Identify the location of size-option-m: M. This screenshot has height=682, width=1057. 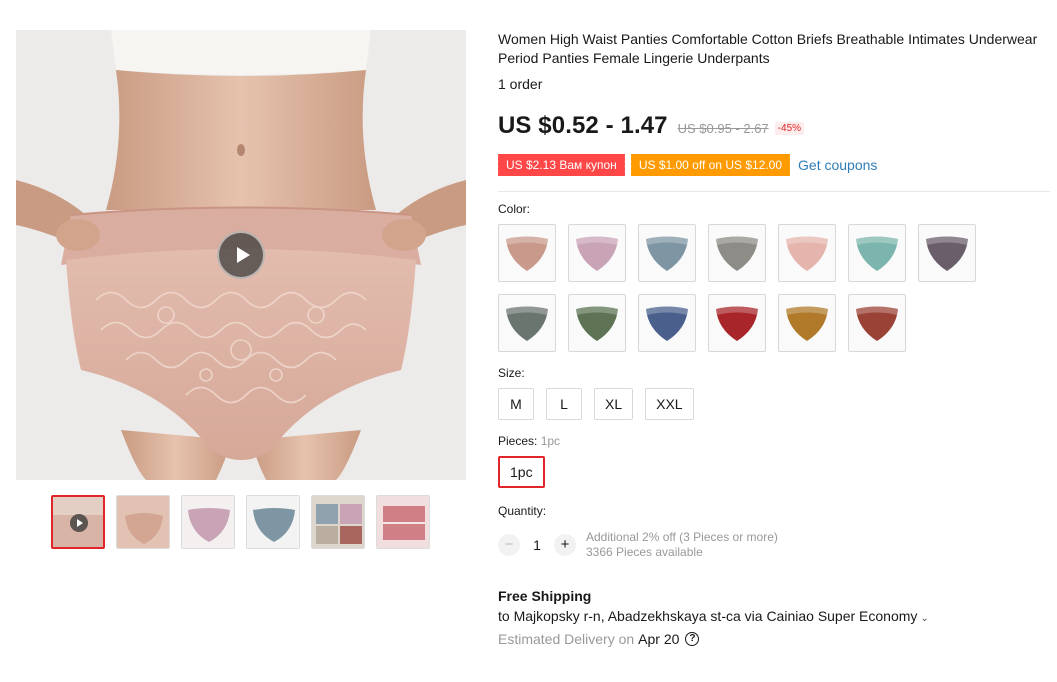
(516, 404).